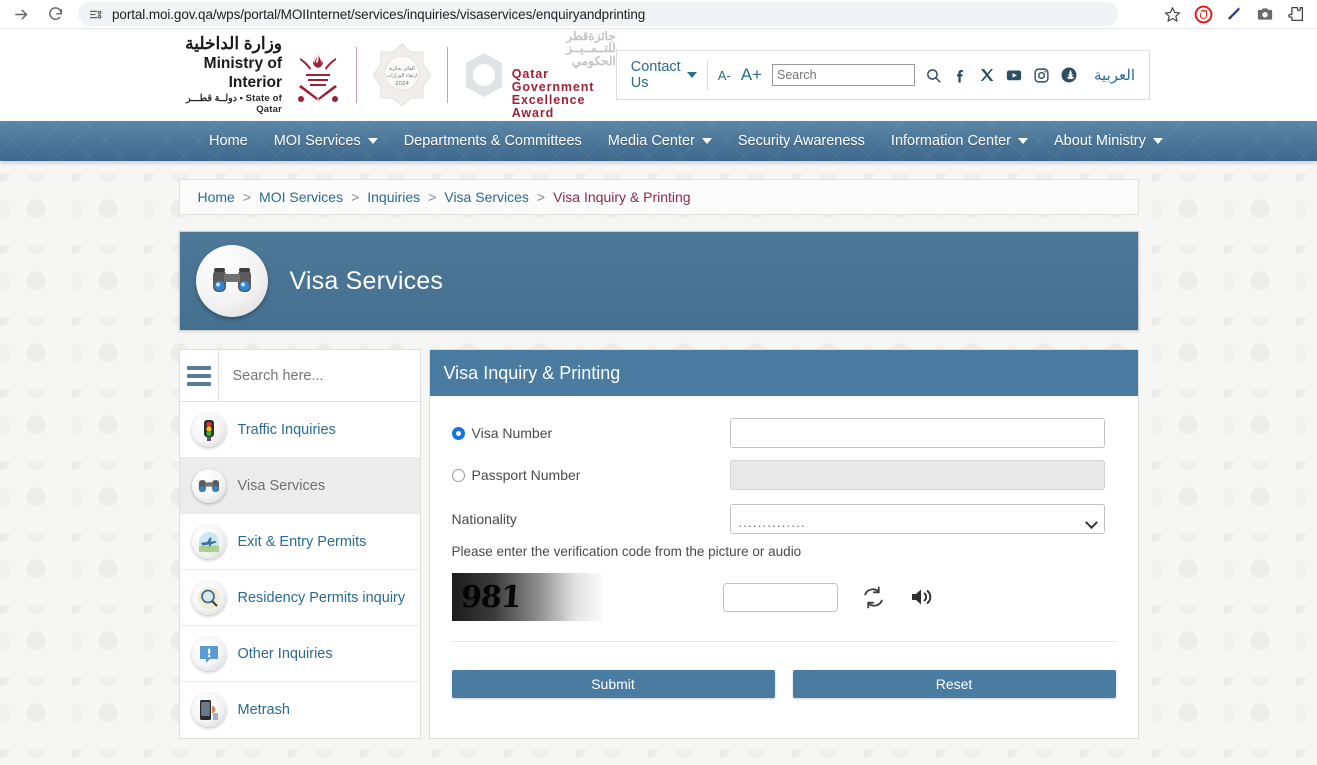 The width and height of the screenshot is (1317, 765). What do you see at coordinates (780, 597) in the screenshot?
I see `captcha-input` at bounding box center [780, 597].